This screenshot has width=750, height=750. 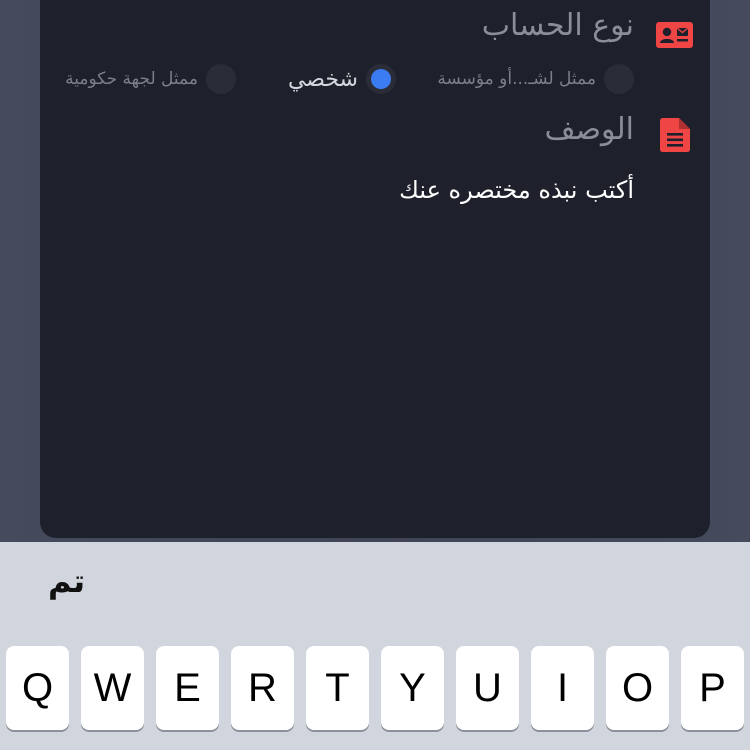 I want to click on key-t: T, so click(x=337, y=688).